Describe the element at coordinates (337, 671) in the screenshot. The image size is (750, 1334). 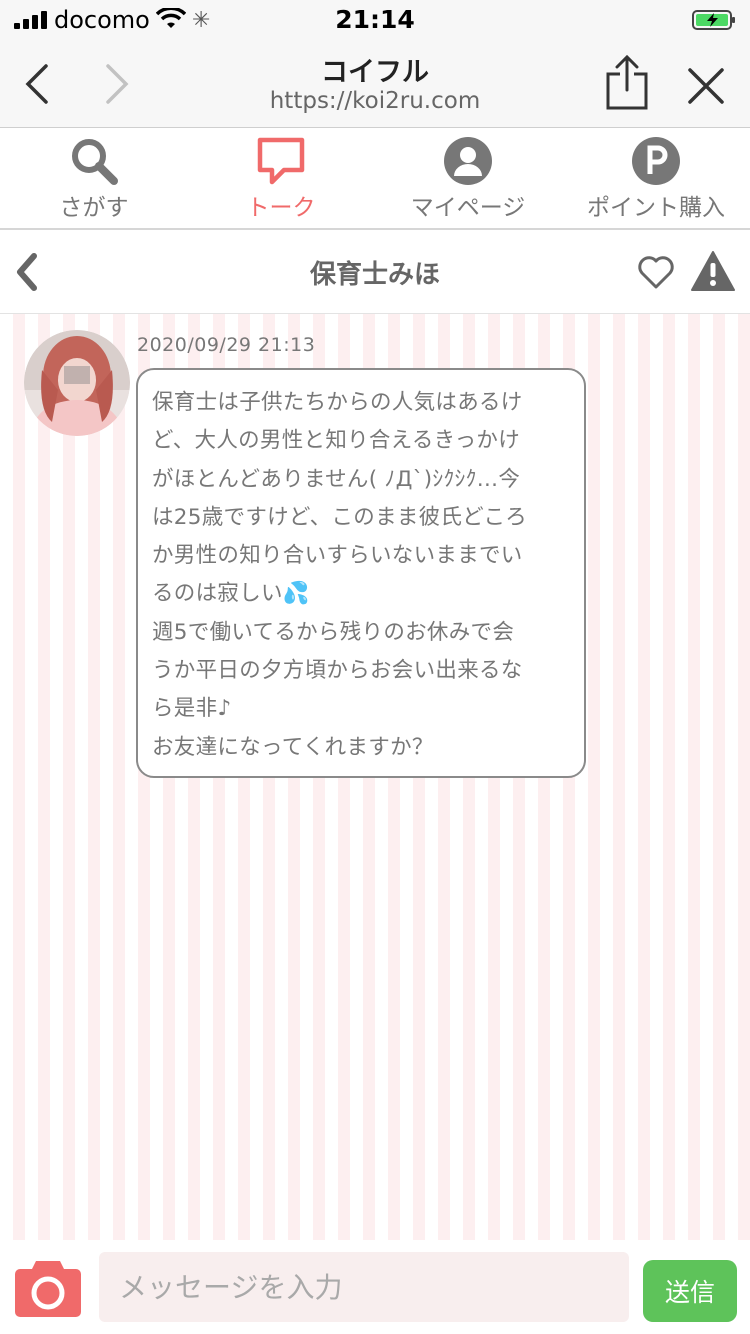
I see `message-line: うか平日の夕方頃からお会い出来るな` at that location.